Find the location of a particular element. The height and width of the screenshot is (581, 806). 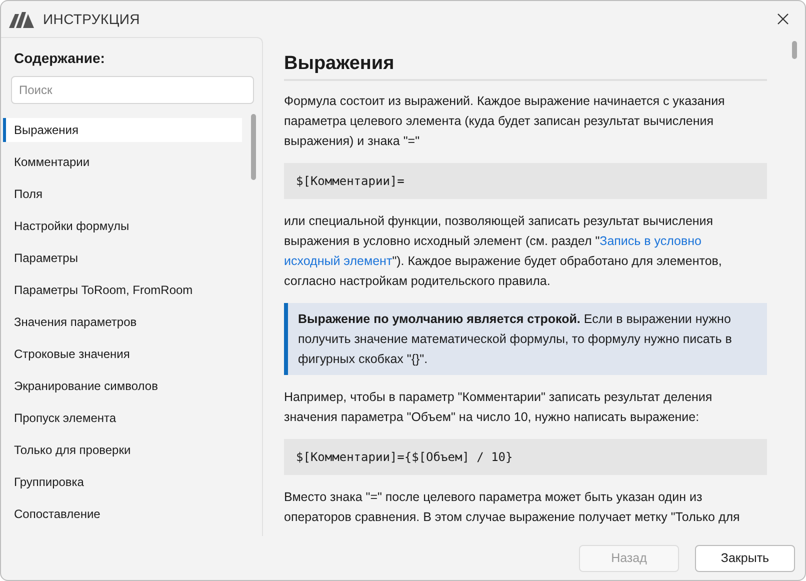

sidebar-item: Сопоставление is located at coordinates (122, 514).